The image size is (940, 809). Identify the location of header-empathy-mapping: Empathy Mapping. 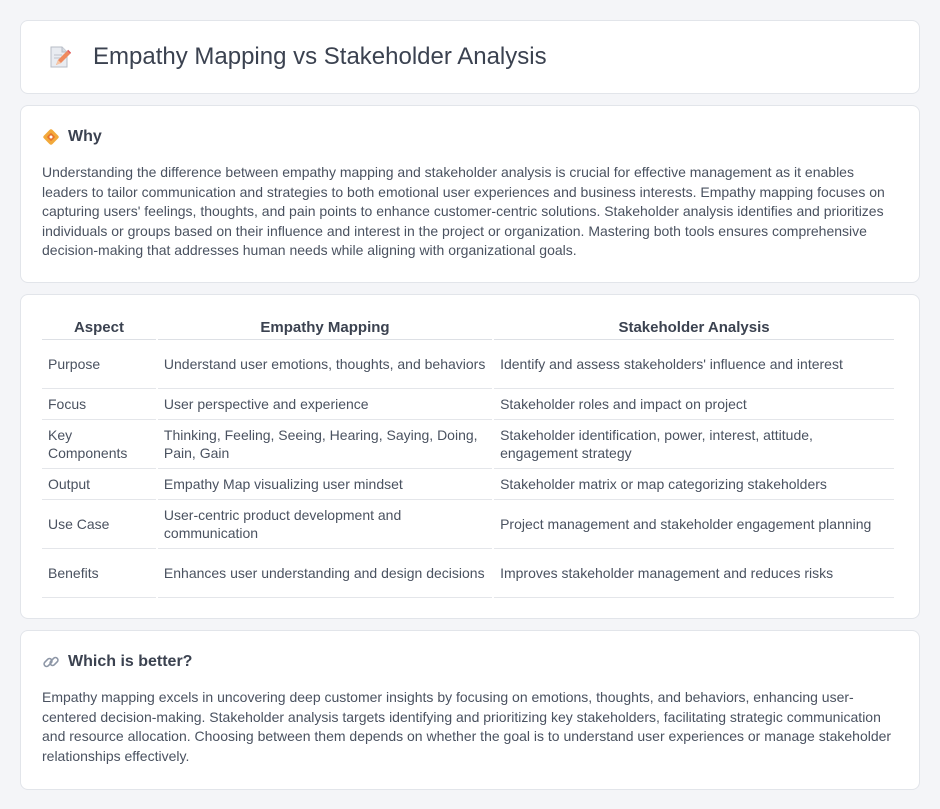
(325, 327).